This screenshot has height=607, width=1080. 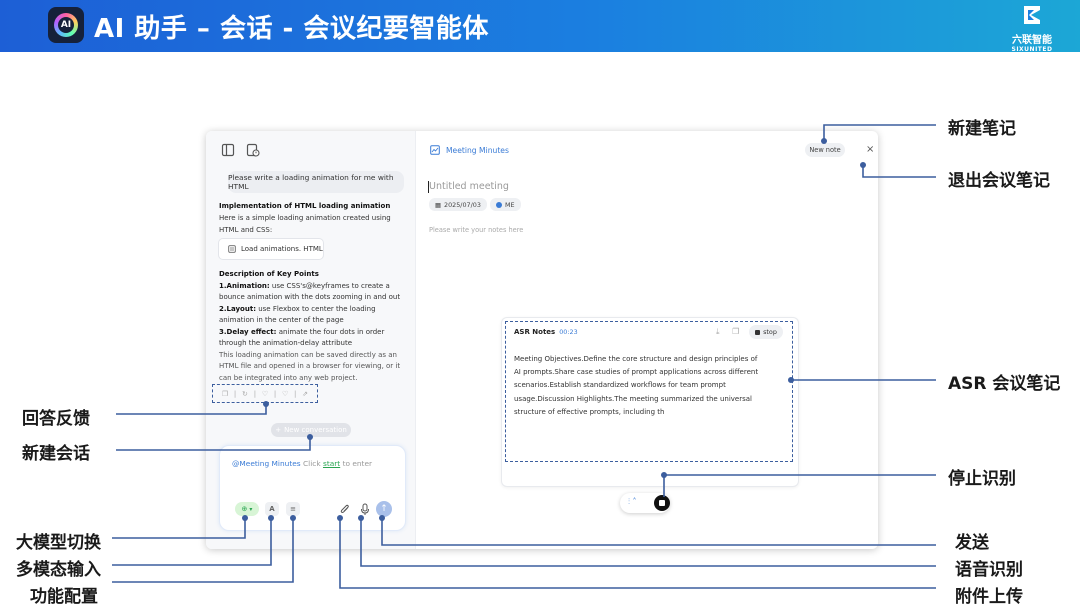 What do you see at coordinates (56, 419) in the screenshot?
I see `callout-feedback: 回答反馈` at bounding box center [56, 419].